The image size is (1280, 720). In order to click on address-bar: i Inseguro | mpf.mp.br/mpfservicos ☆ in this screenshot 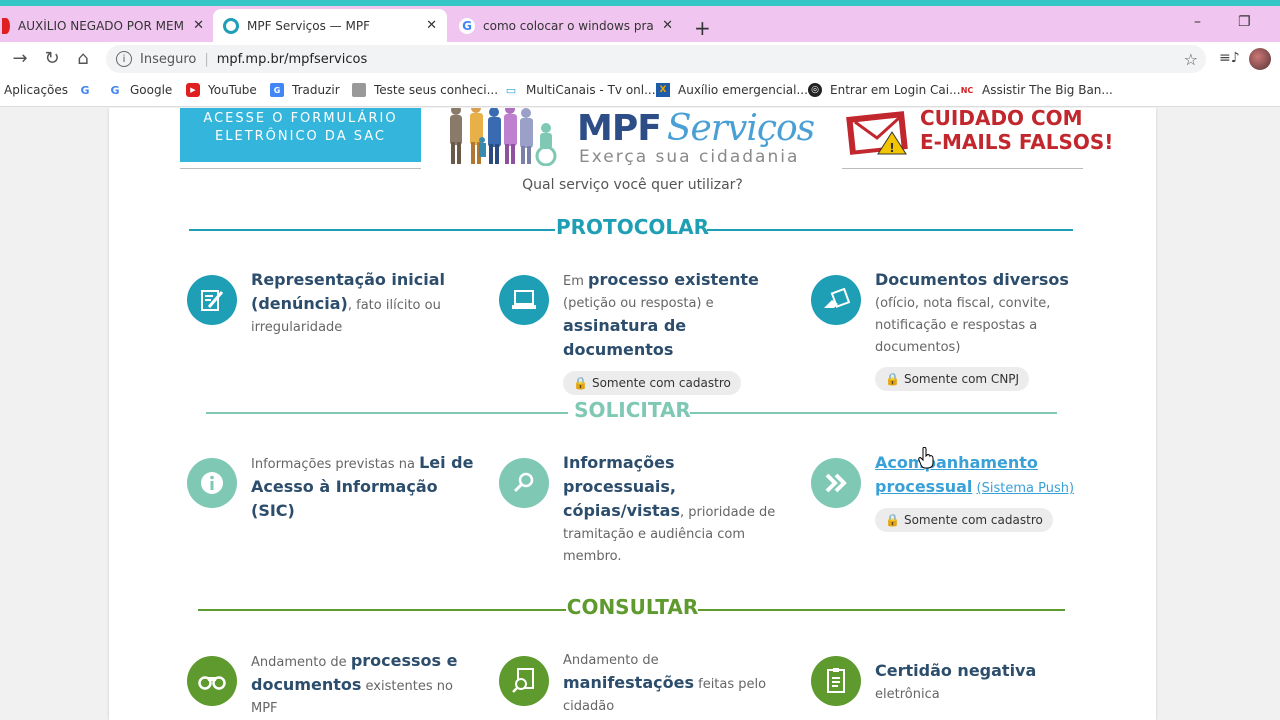, I will do `click(656, 59)`.